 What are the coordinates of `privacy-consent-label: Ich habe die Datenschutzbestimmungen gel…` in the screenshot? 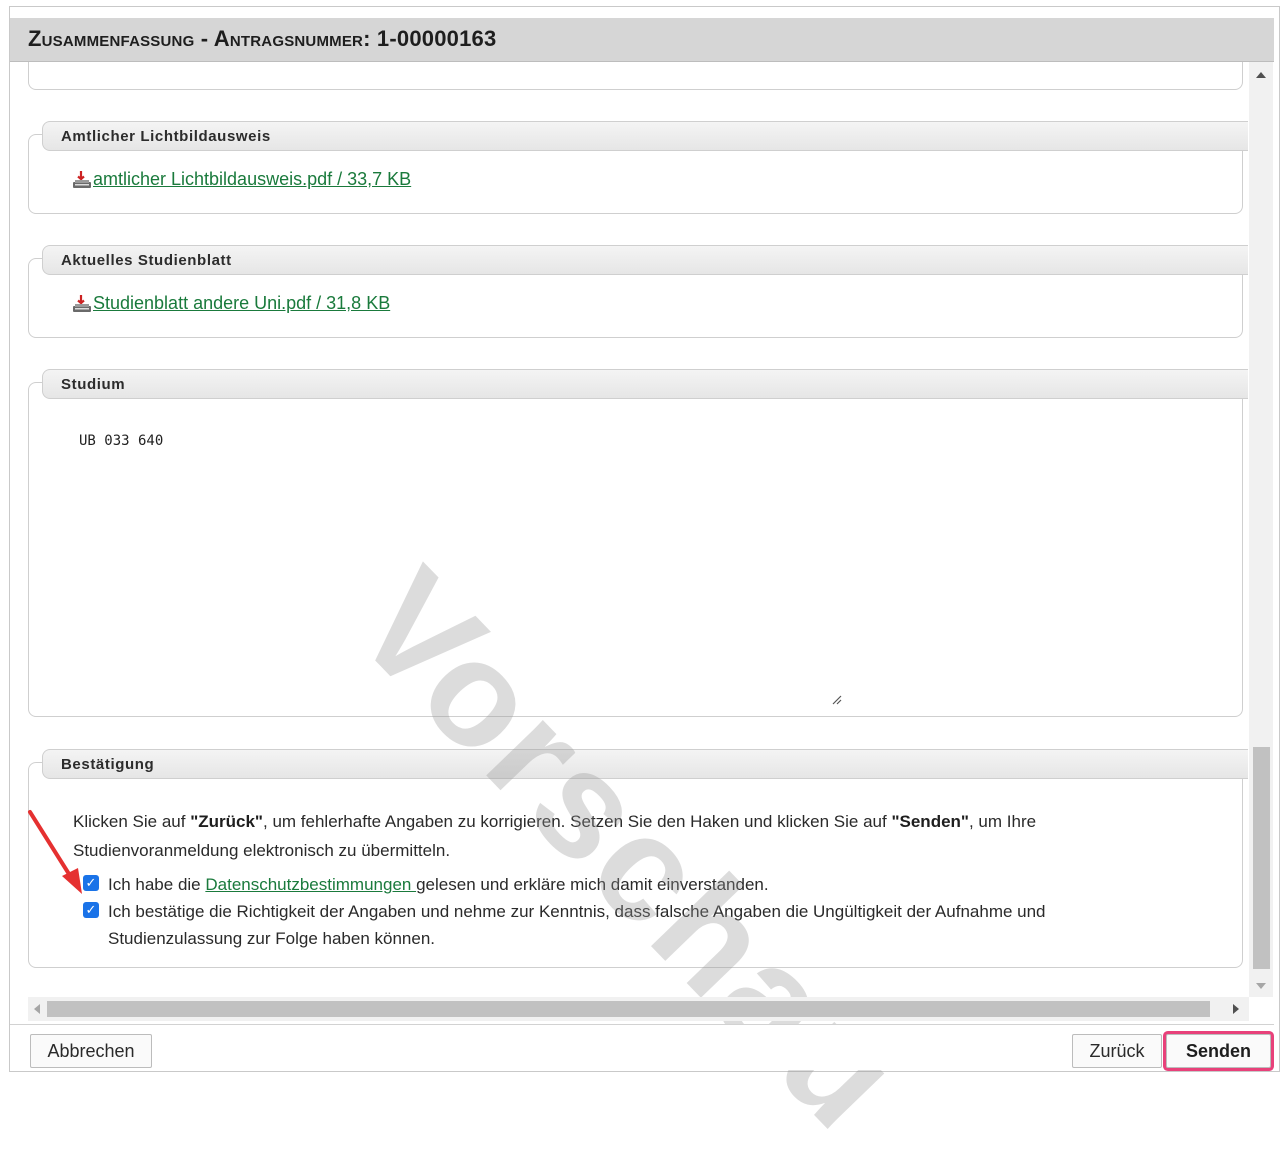 It's located at (438, 884).